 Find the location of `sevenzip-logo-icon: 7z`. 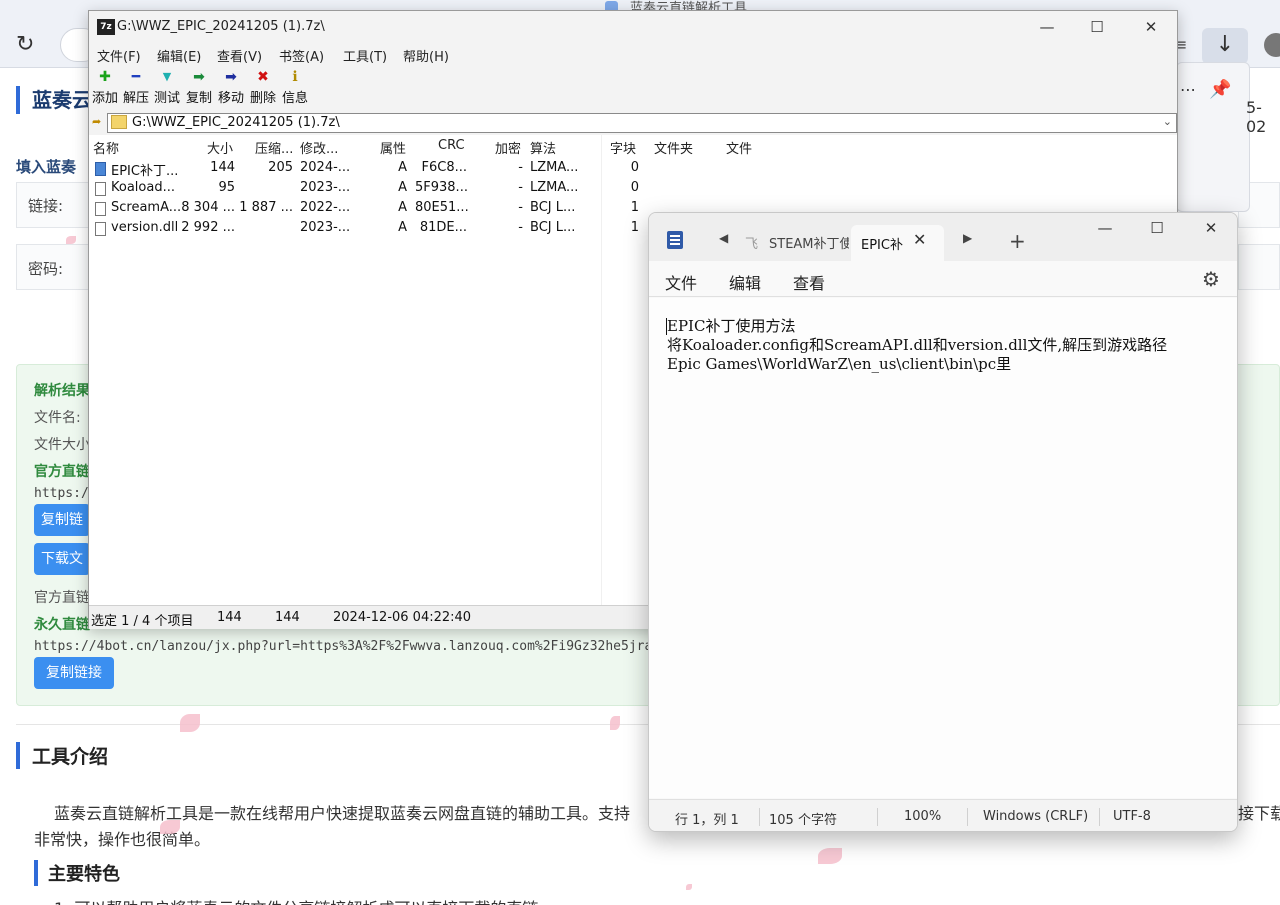

sevenzip-logo-icon: 7z is located at coordinates (106, 27).